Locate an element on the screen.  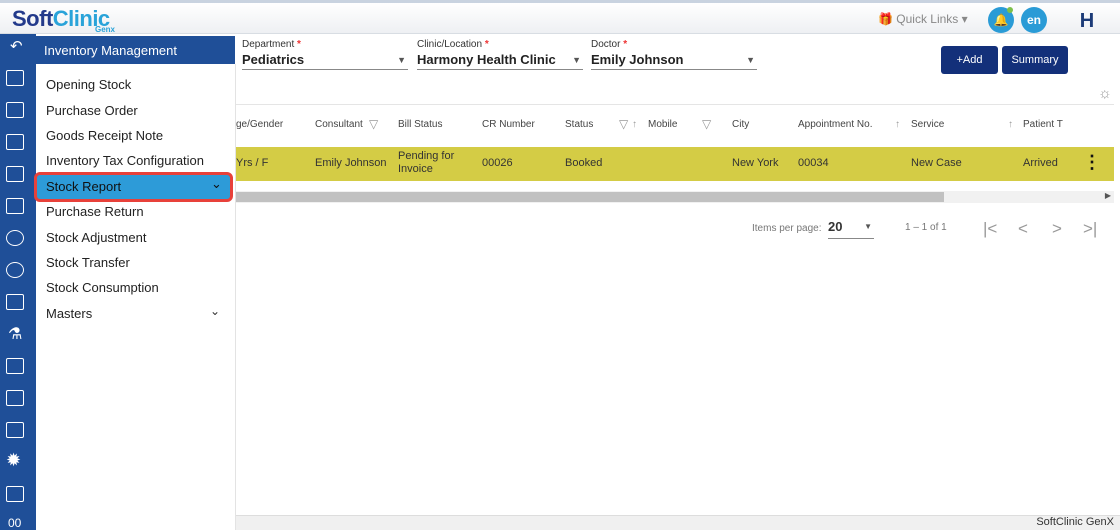
cell-cr-number: 00026 is located at coordinates (497, 163).